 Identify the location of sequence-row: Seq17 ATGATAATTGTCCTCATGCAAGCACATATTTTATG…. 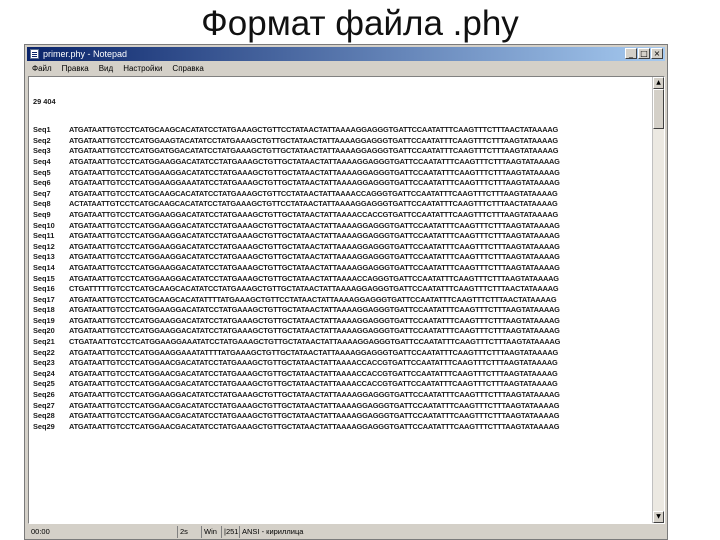
(342, 300).